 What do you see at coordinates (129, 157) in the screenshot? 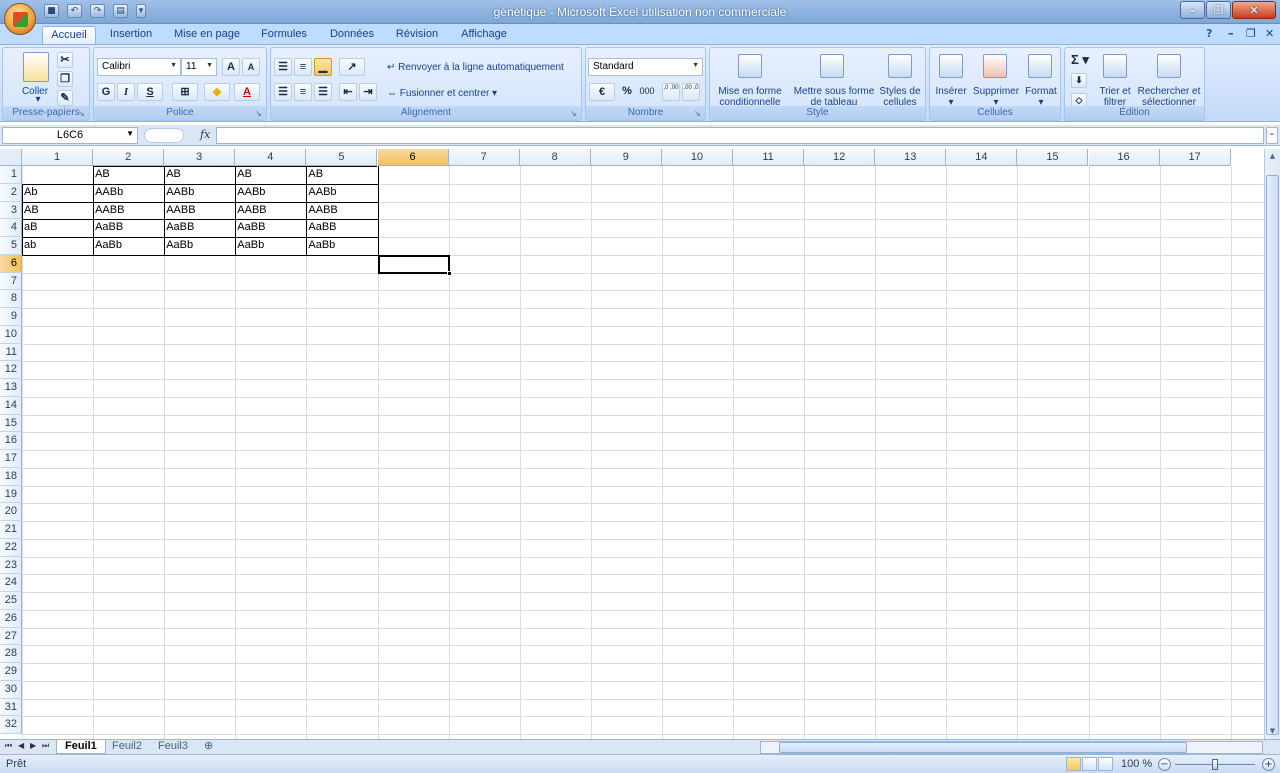
I see `column-header-2: 2` at bounding box center [129, 157].